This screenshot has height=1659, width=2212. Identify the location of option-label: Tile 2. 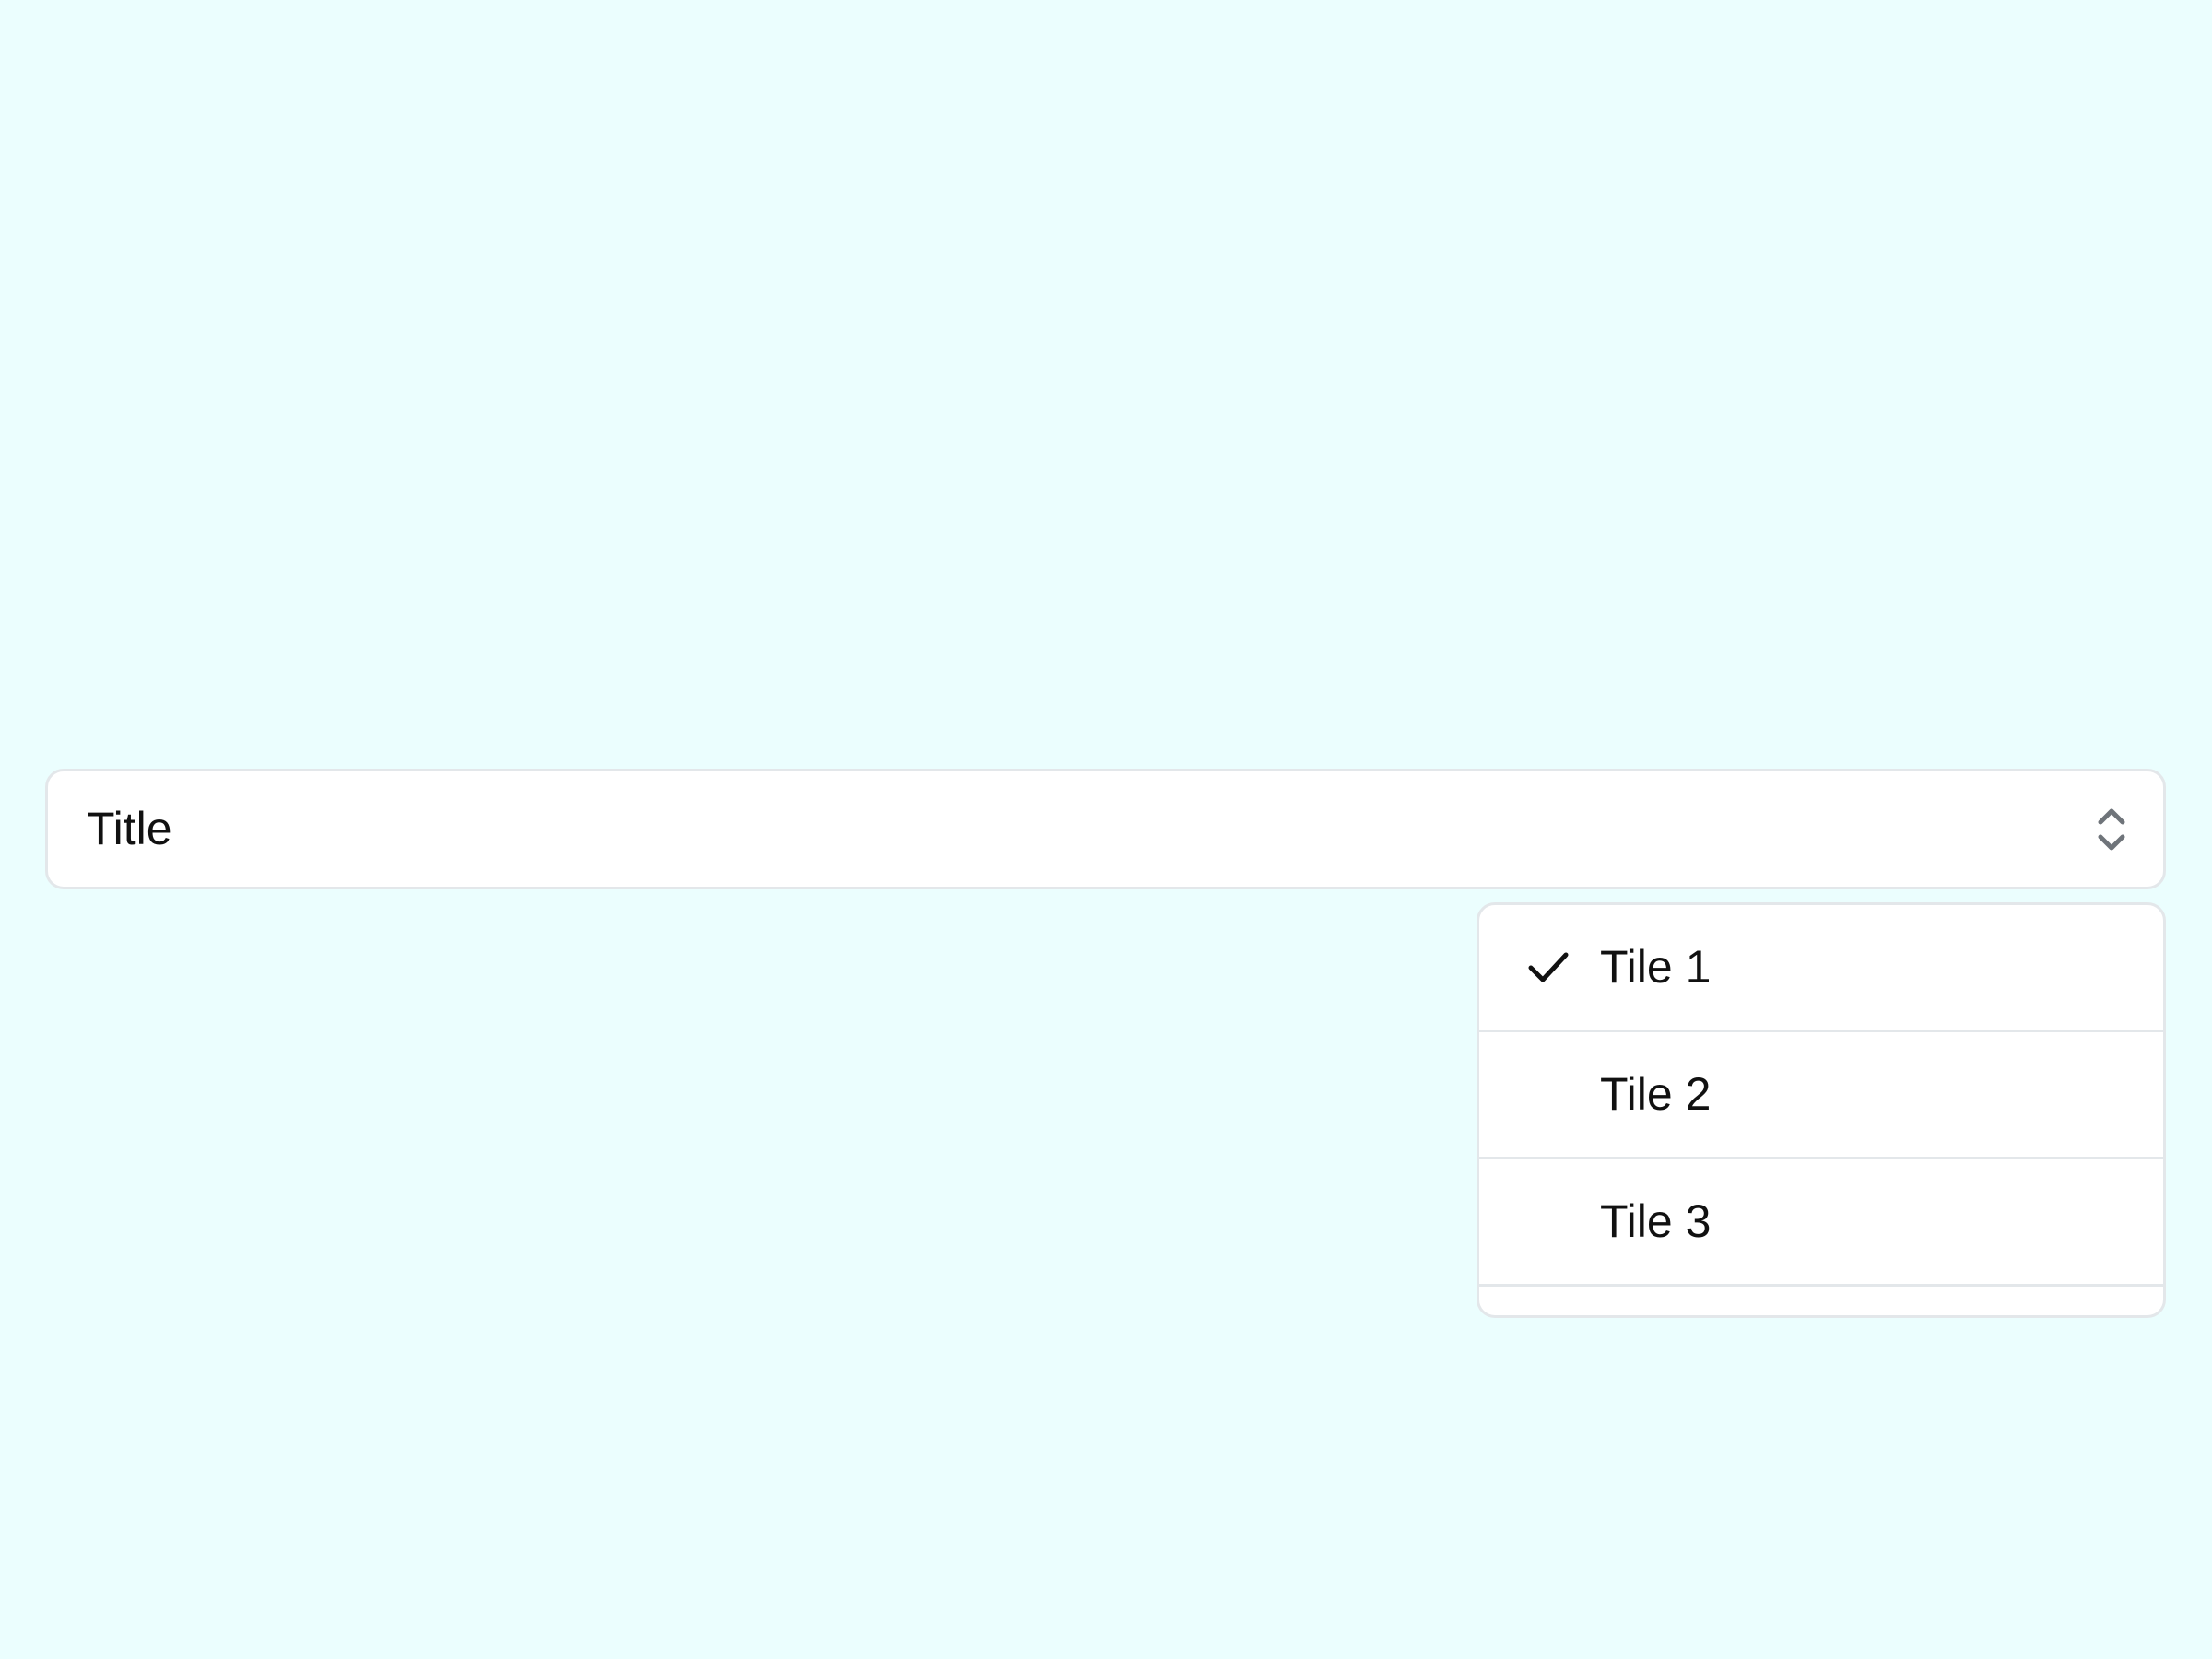
(1656, 1094).